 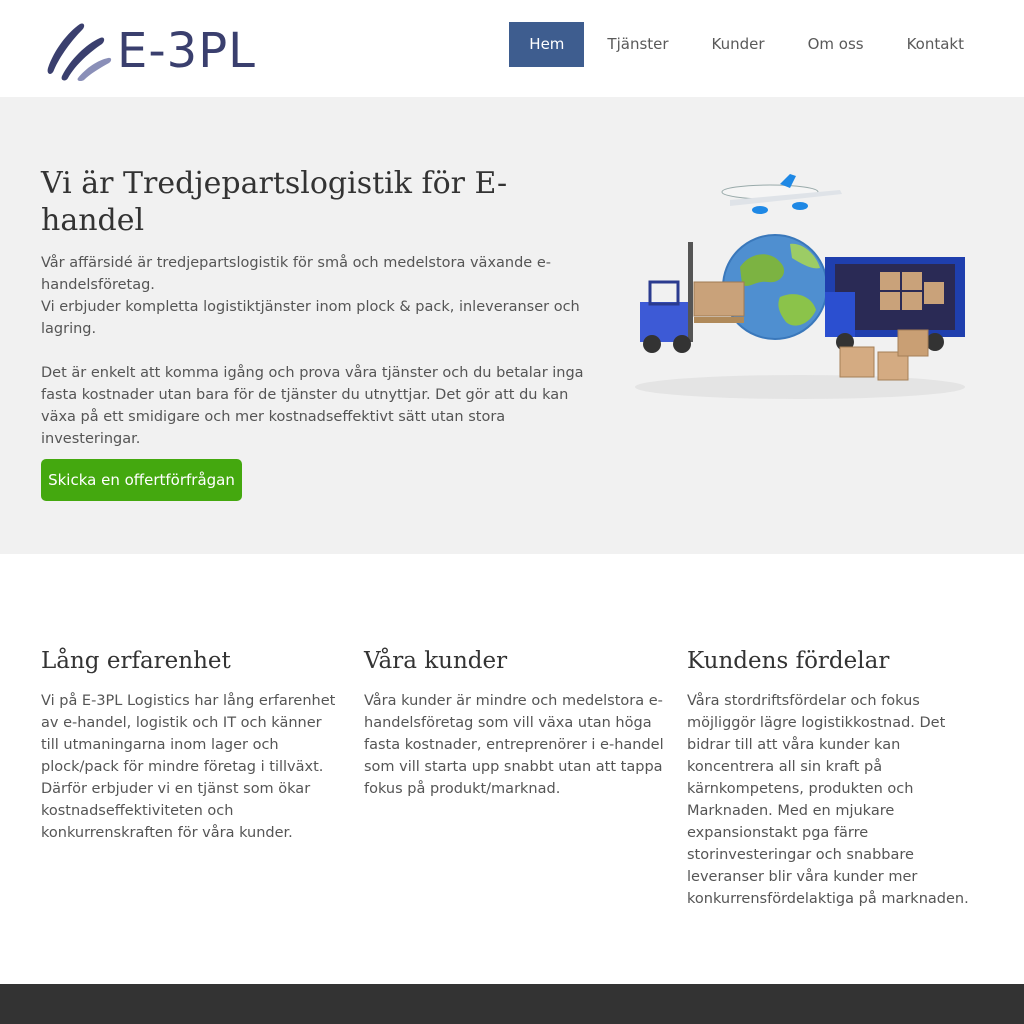 I want to click on site-header: E-3PL Hem Tjänster Kunder Om oss Kontakt, so click(x=512, y=48).